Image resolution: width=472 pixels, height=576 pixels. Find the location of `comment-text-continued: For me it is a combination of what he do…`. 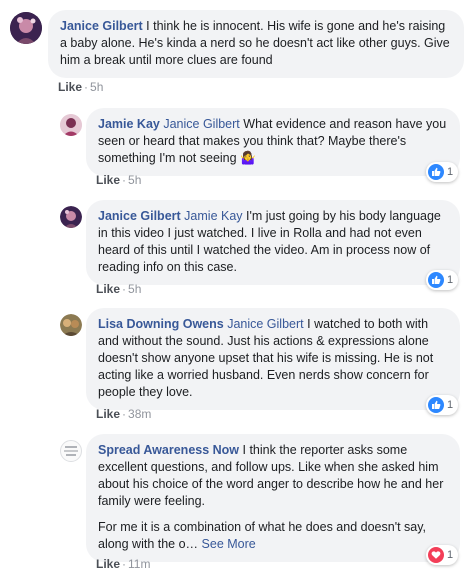

comment-text-continued: For me it is a combination of what he do… is located at coordinates (262, 535).